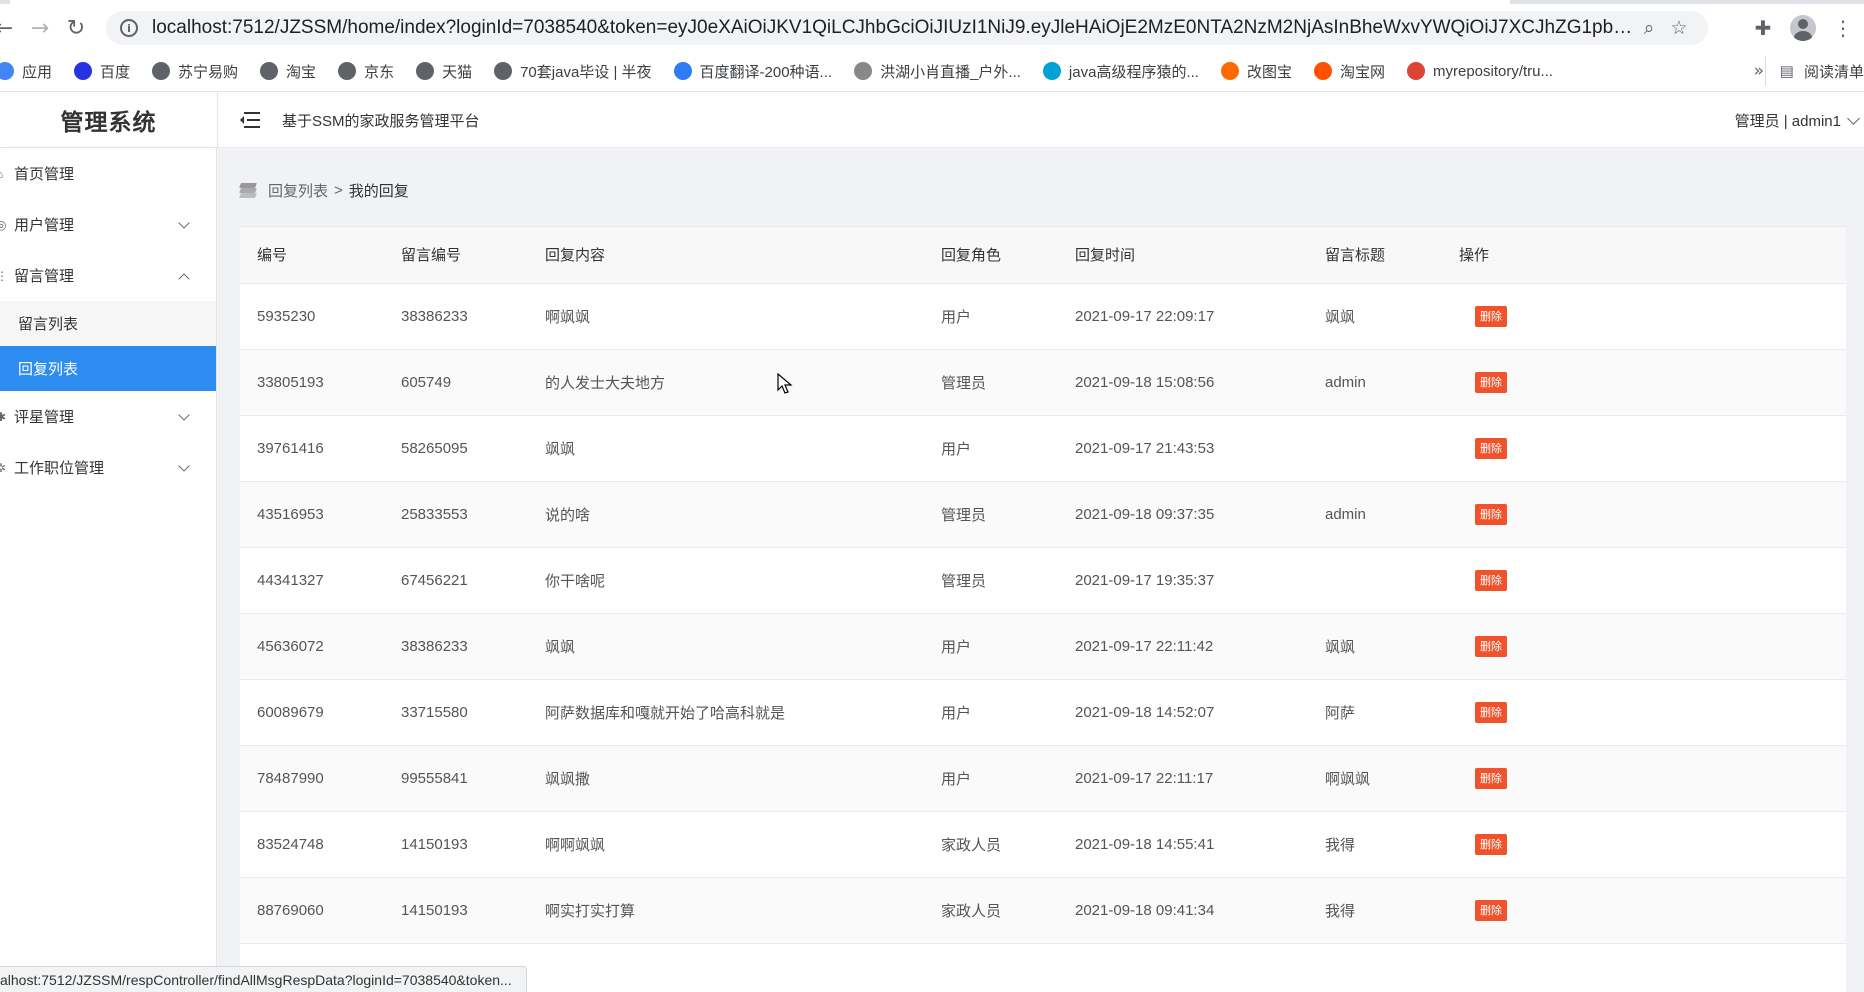 The height and width of the screenshot is (992, 1864). What do you see at coordinates (379, 72) in the screenshot?
I see `bookmark-label: 京东` at bounding box center [379, 72].